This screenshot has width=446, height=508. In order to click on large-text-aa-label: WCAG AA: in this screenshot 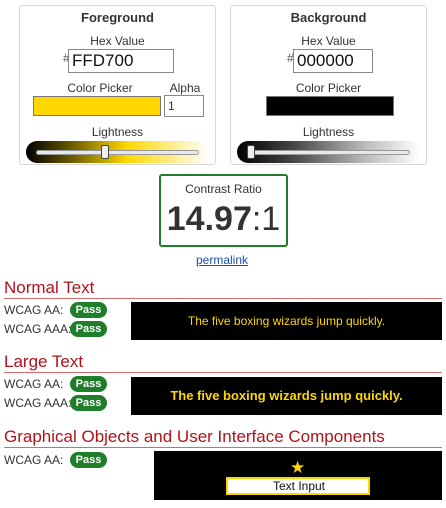, I will do `click(34, 384)`.